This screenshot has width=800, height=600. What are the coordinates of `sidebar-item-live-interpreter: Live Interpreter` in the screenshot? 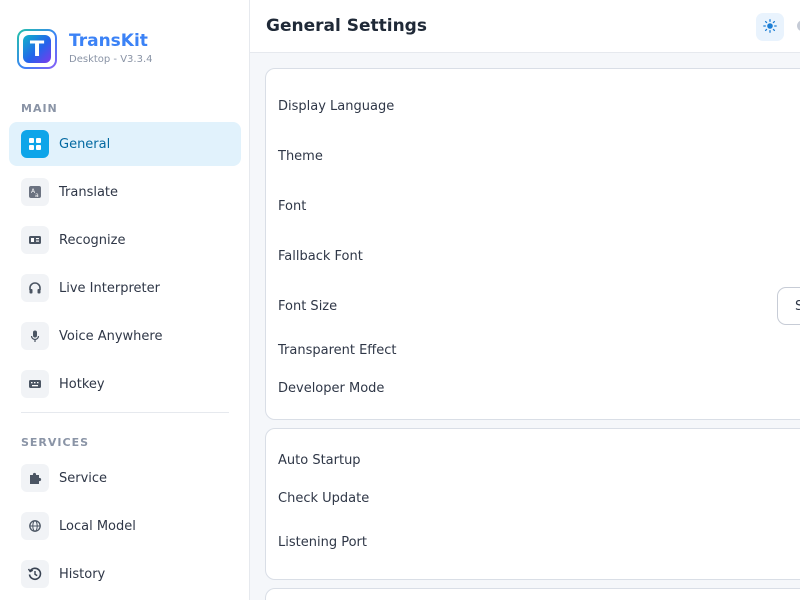 It's located at (125, 288).